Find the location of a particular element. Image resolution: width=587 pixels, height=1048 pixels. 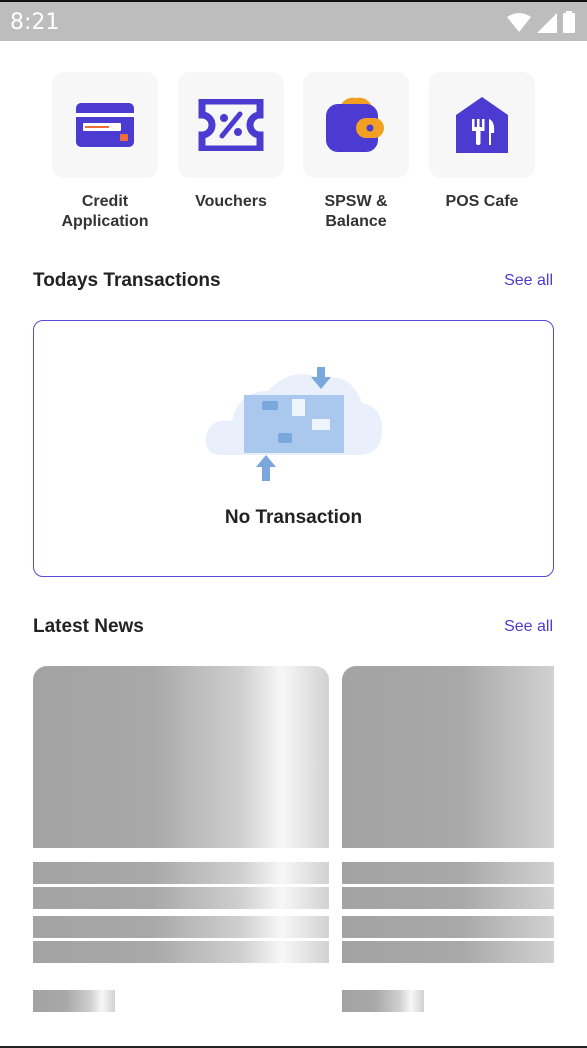

menu-credit-application: Credit Application is located at coordinates (105, 152).